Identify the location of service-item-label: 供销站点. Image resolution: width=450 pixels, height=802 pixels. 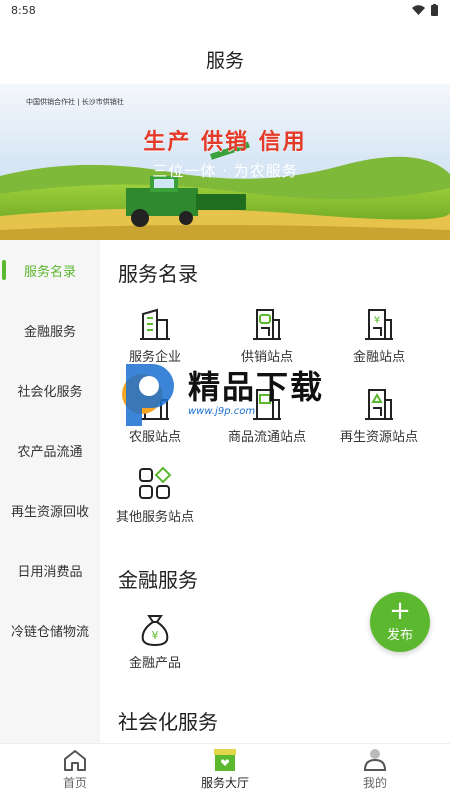
(266, 357).